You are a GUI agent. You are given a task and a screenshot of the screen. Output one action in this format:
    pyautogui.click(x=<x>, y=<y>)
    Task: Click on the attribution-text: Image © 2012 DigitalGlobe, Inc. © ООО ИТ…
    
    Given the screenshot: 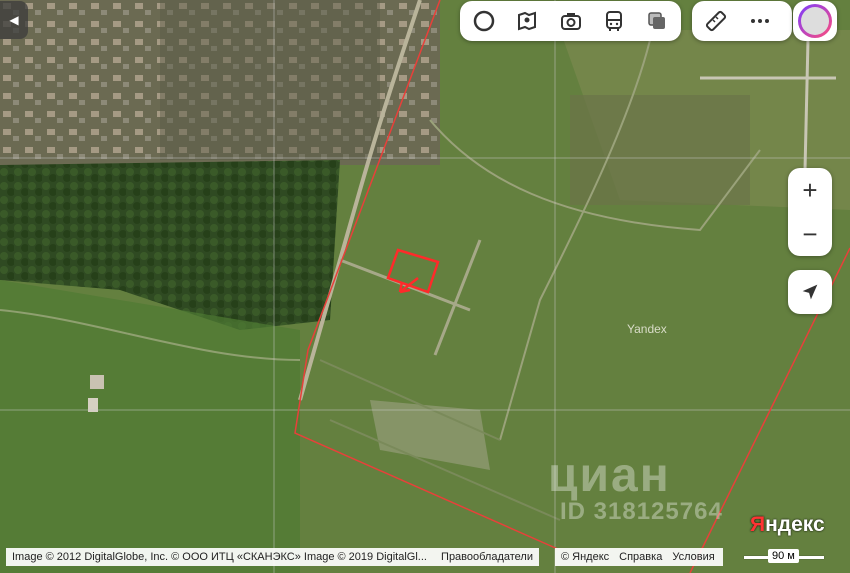 What is the action you would take?
    pyautogui.click(x=219, y=557)
    